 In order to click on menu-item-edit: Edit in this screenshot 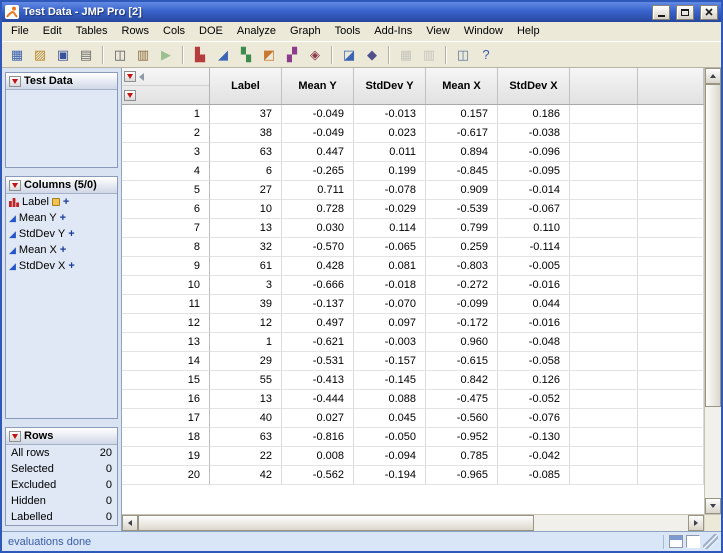, I will do `click(52, 31)`.